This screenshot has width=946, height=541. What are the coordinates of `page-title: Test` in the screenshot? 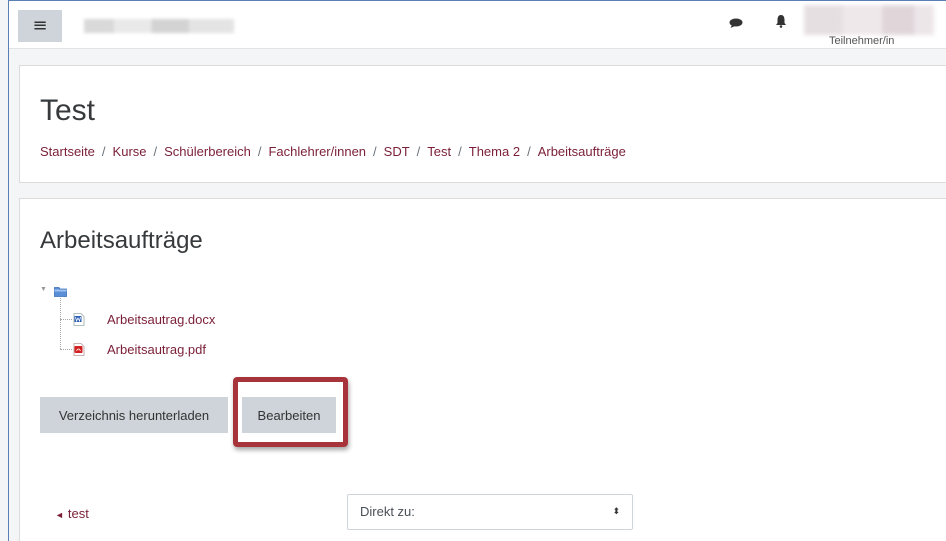 It's located at (68, 110).